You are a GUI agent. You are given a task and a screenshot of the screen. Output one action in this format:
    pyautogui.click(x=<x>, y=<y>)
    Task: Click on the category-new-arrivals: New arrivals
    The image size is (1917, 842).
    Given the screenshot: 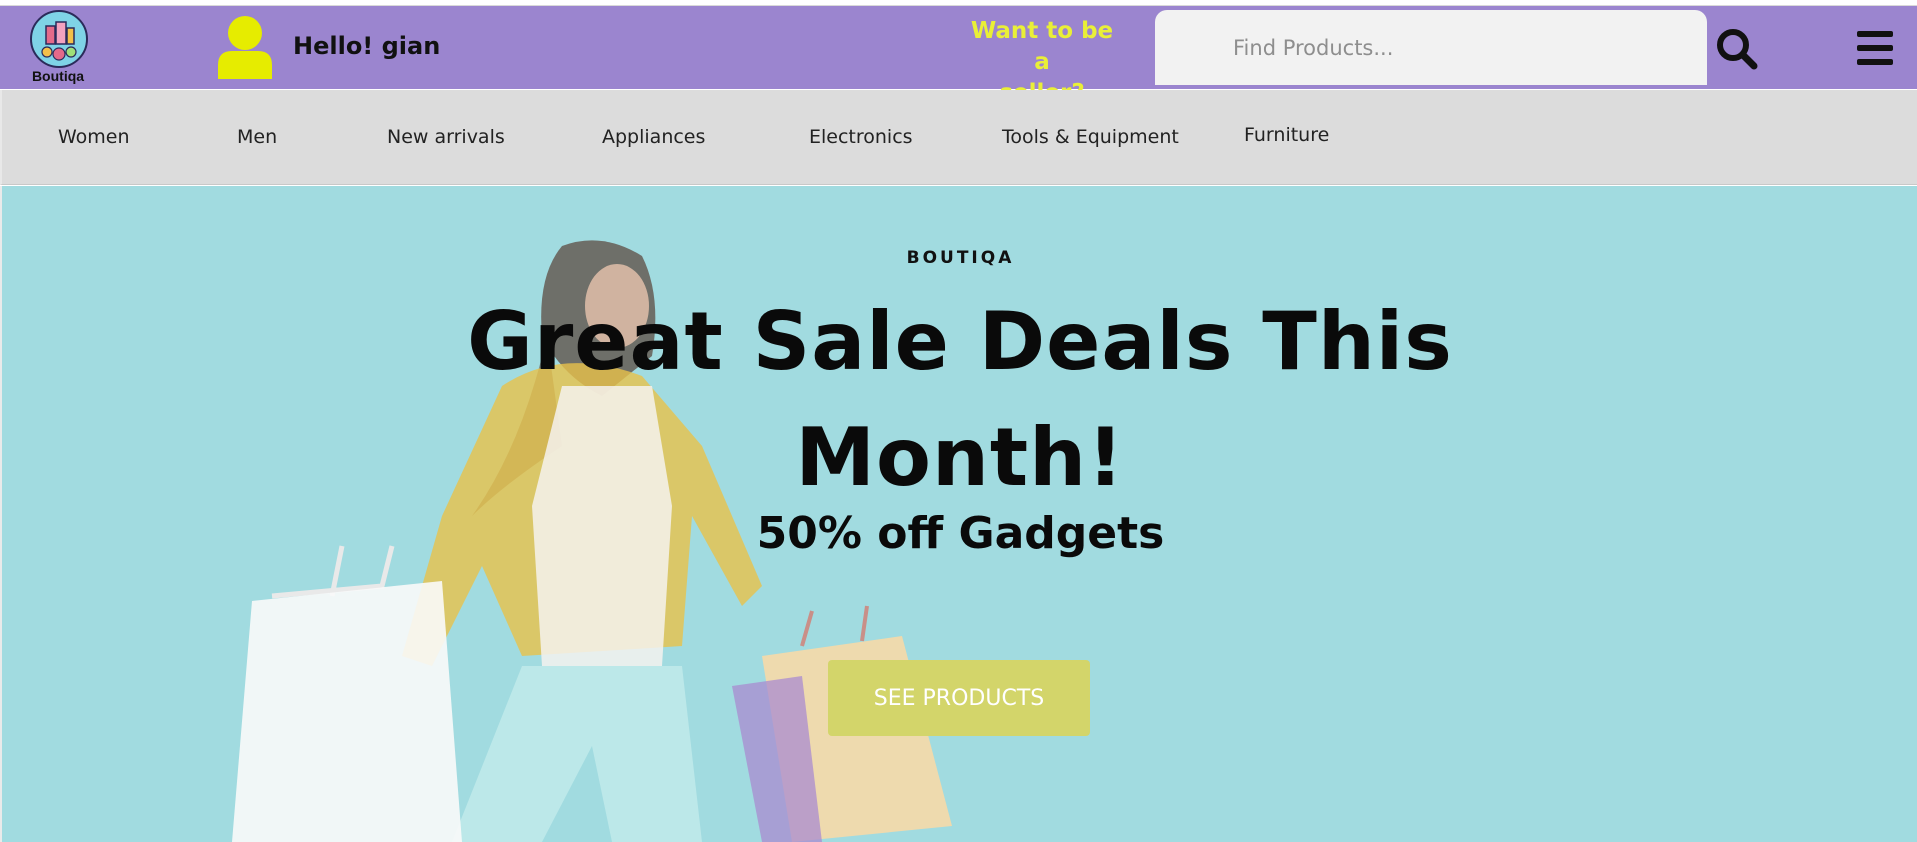 What is the action you would take?
    pyautogui.click(x=446, y=137)
    